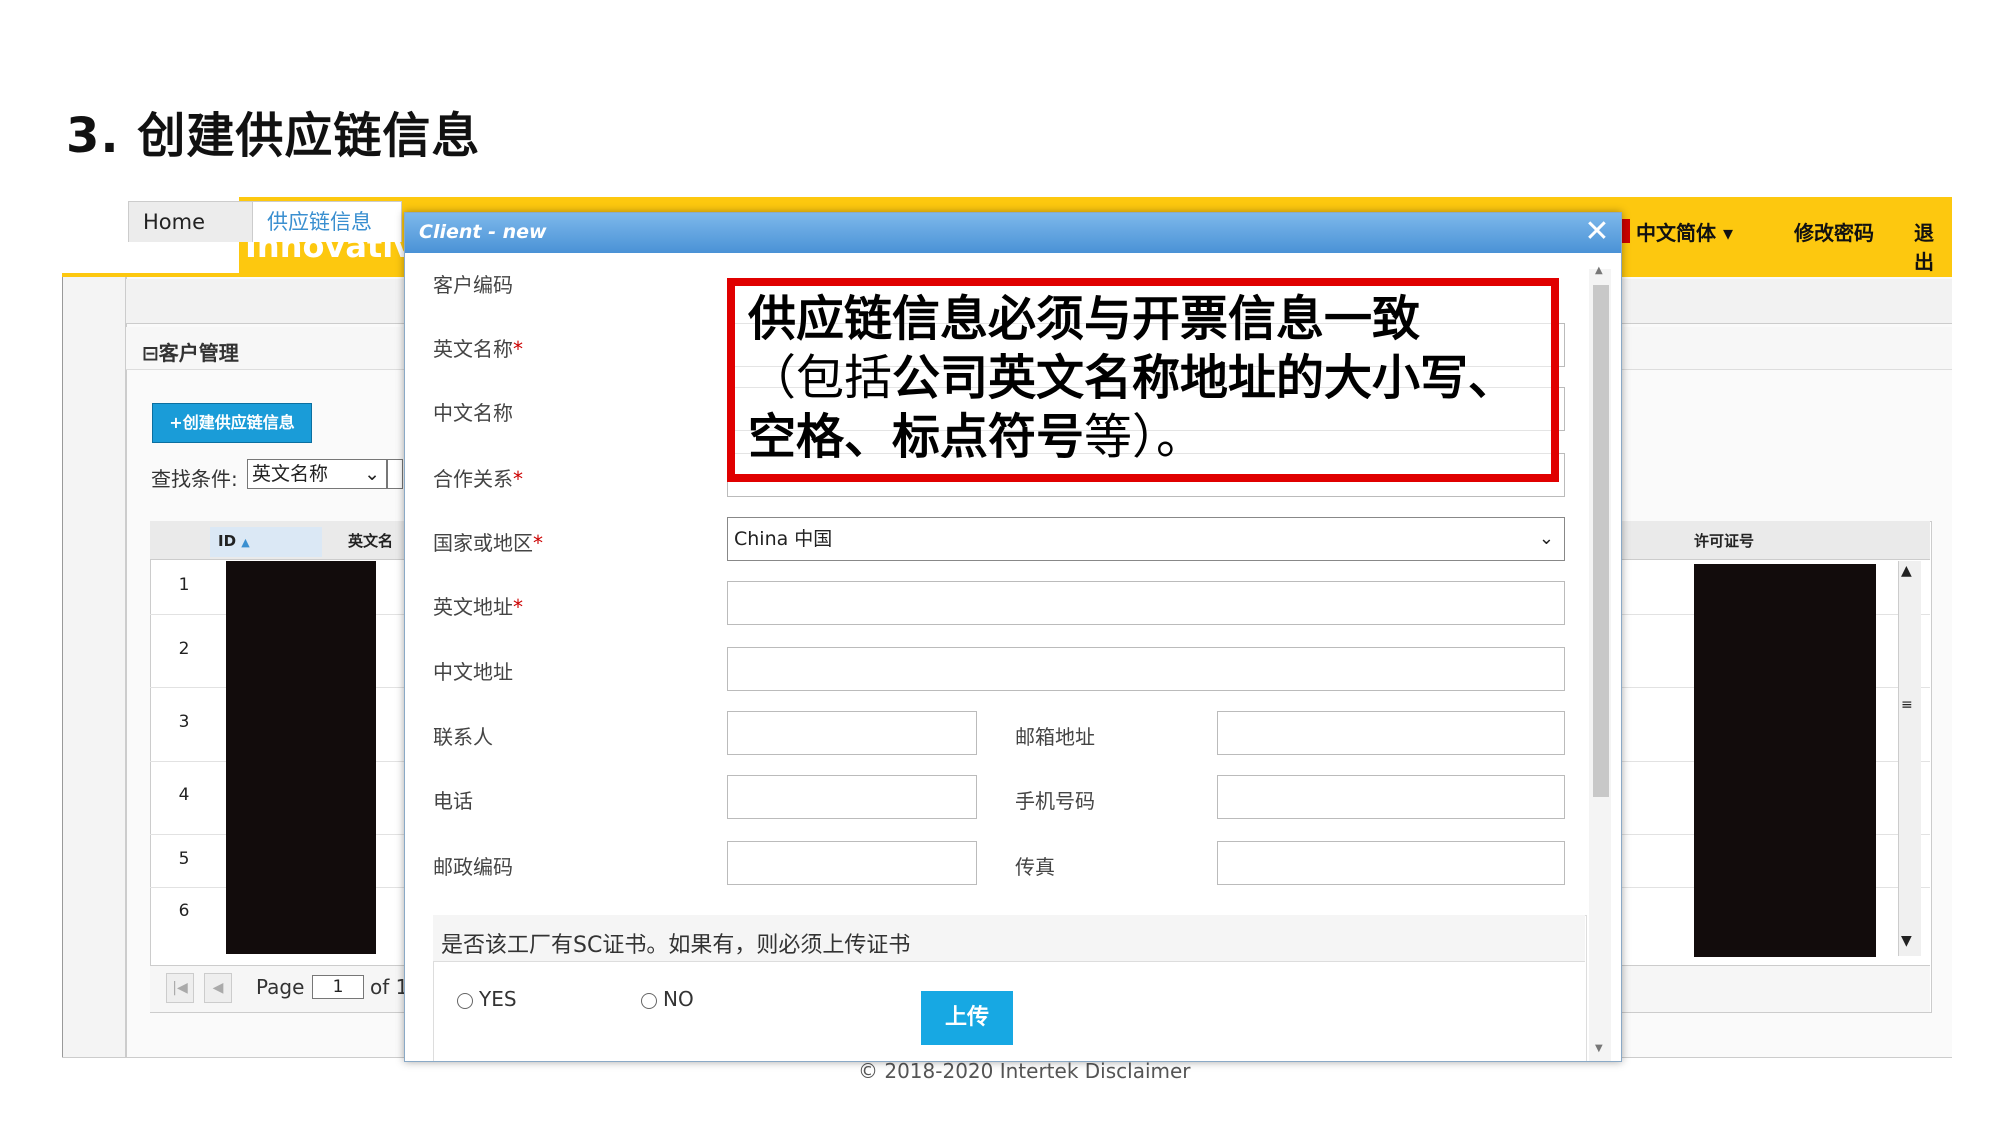 The image size is (2000, 1125). Describe the element at coordinates (317, 474) in the screenshot. I see `find-field-select: 英文名称 ⌄` at that location.